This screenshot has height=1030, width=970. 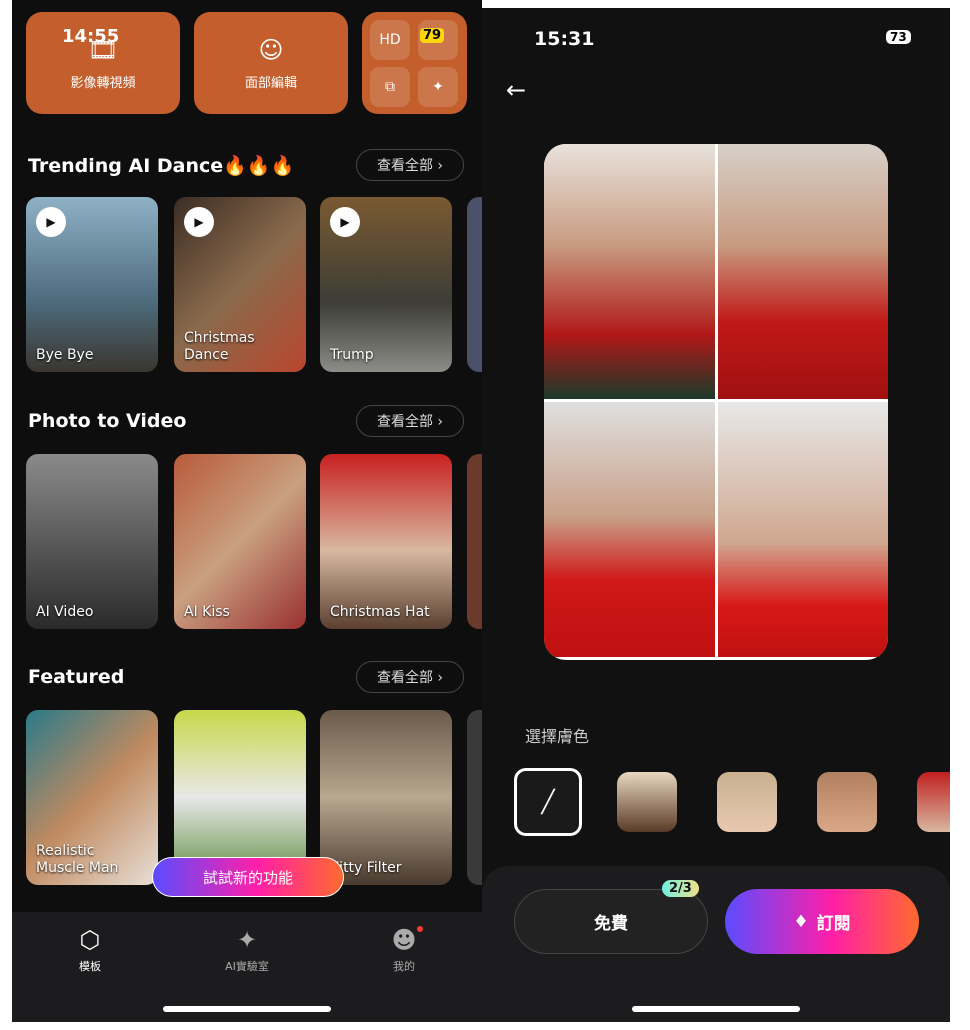 I want to click on notification-dot, so click(x=420, y=929).